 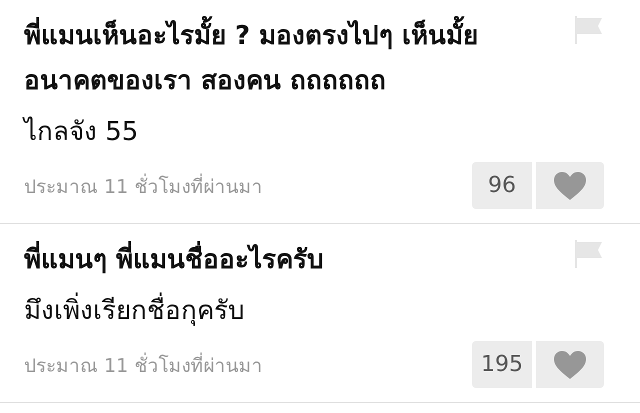 I want to click on question-text: พี่แมนๆ พี่แมนชื่ออะไรครับ, so click(x=290, y=260).